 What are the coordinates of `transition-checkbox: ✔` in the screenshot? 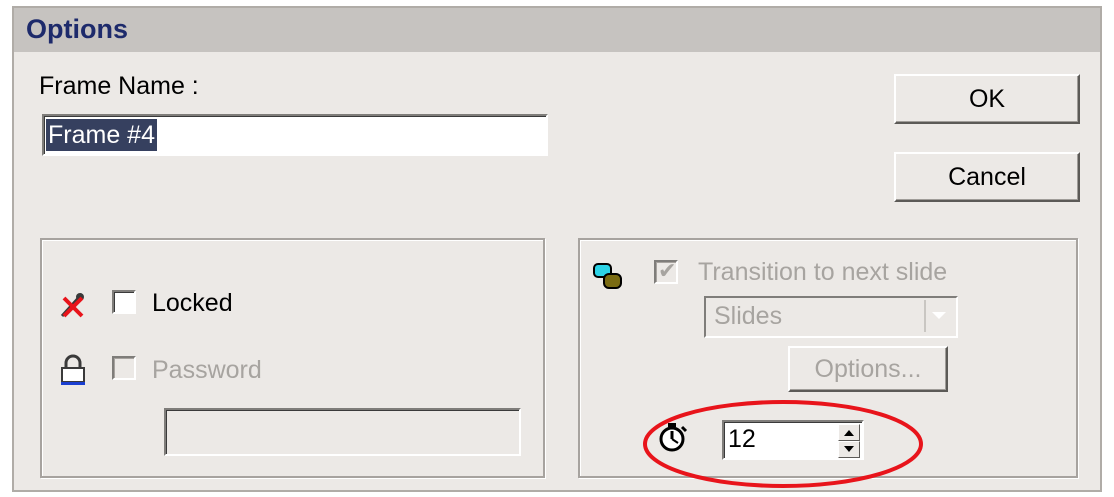 It's located at (666, 271).